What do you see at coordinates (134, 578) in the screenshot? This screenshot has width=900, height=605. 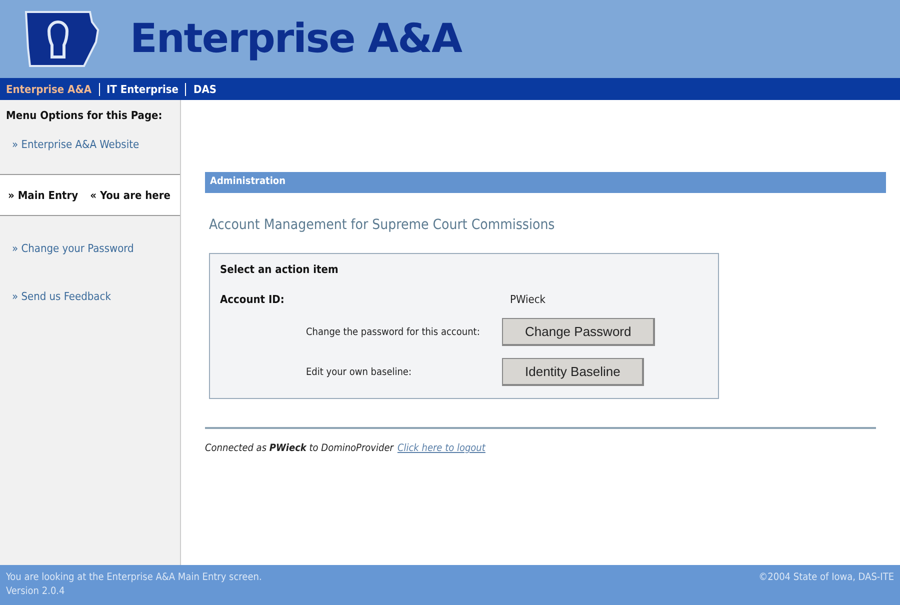 I see `footer-text: You are looking at the Enterprise A&A Main Entry screen.` at bounding box center [134, 578].